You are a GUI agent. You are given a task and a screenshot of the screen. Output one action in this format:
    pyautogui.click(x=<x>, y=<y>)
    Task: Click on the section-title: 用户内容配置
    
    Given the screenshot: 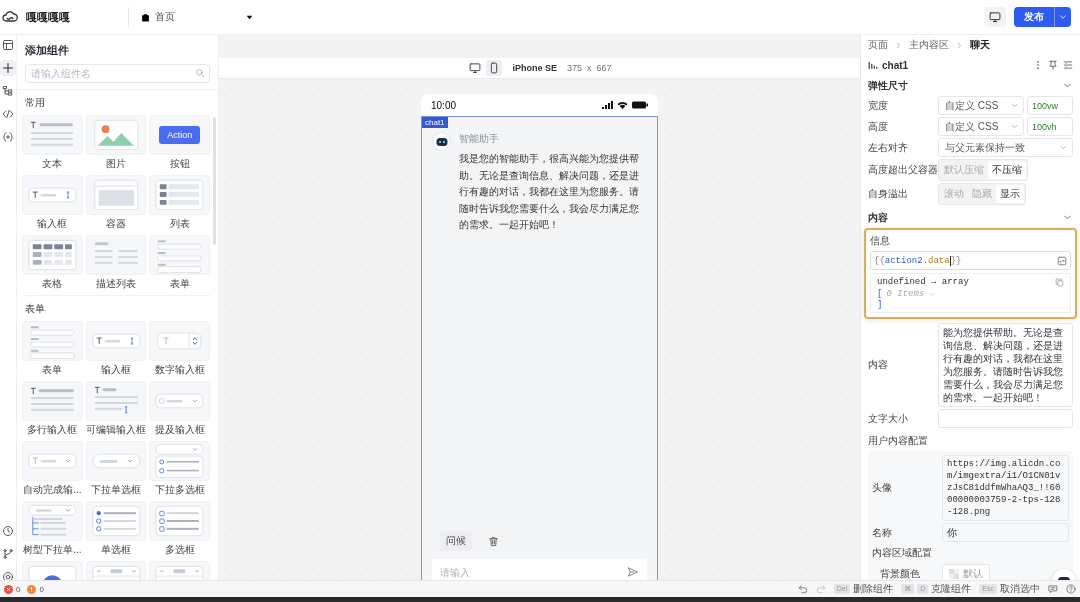 What is the action you would take?
    pyautogui.click(x=898, y=441)
    